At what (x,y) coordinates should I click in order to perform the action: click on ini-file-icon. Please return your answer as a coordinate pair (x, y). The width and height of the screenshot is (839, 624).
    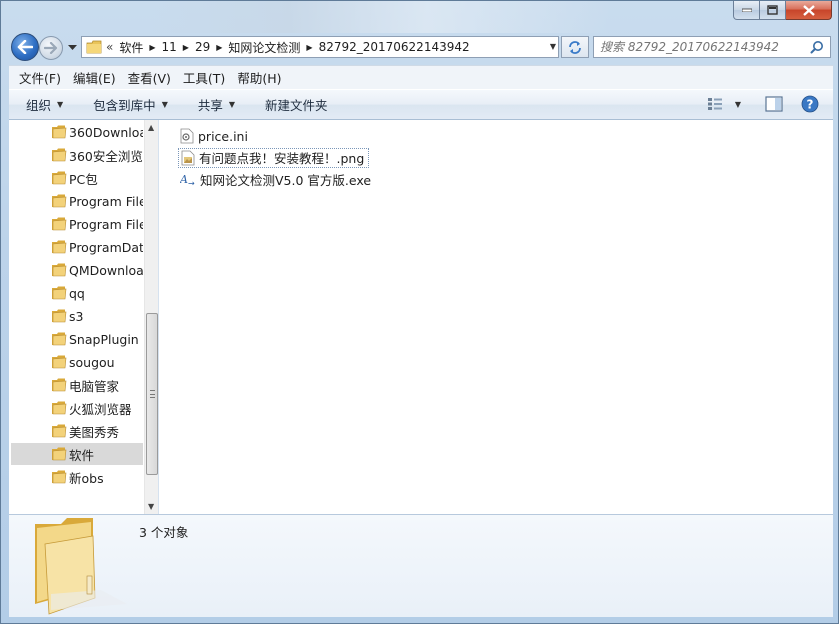
    Looking at the image, I should click on (187, 136).